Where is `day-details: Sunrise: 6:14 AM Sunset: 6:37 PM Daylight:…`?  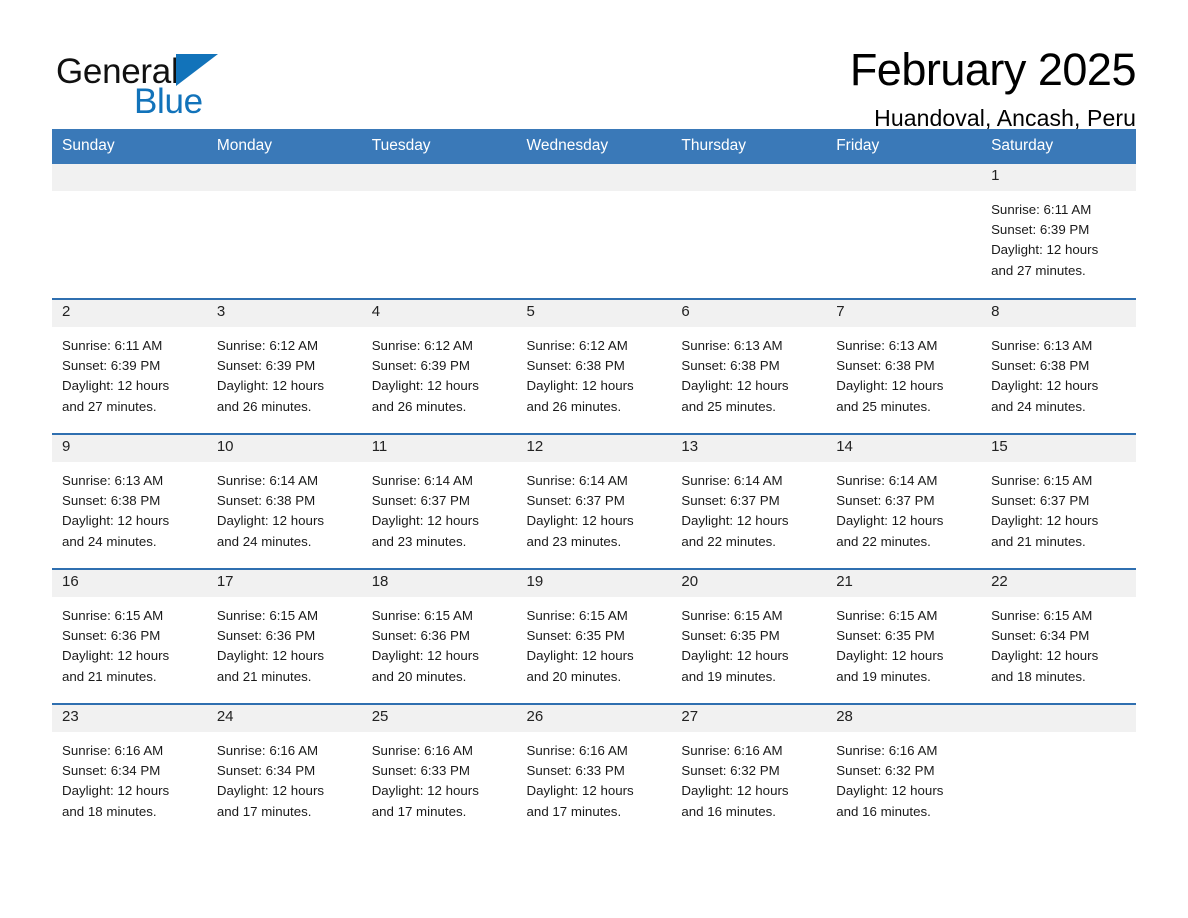 day-details: Sunrise: 6:14 AM Sunset: 6:37 PM Daylight:… is located at coordinates (903, 507).